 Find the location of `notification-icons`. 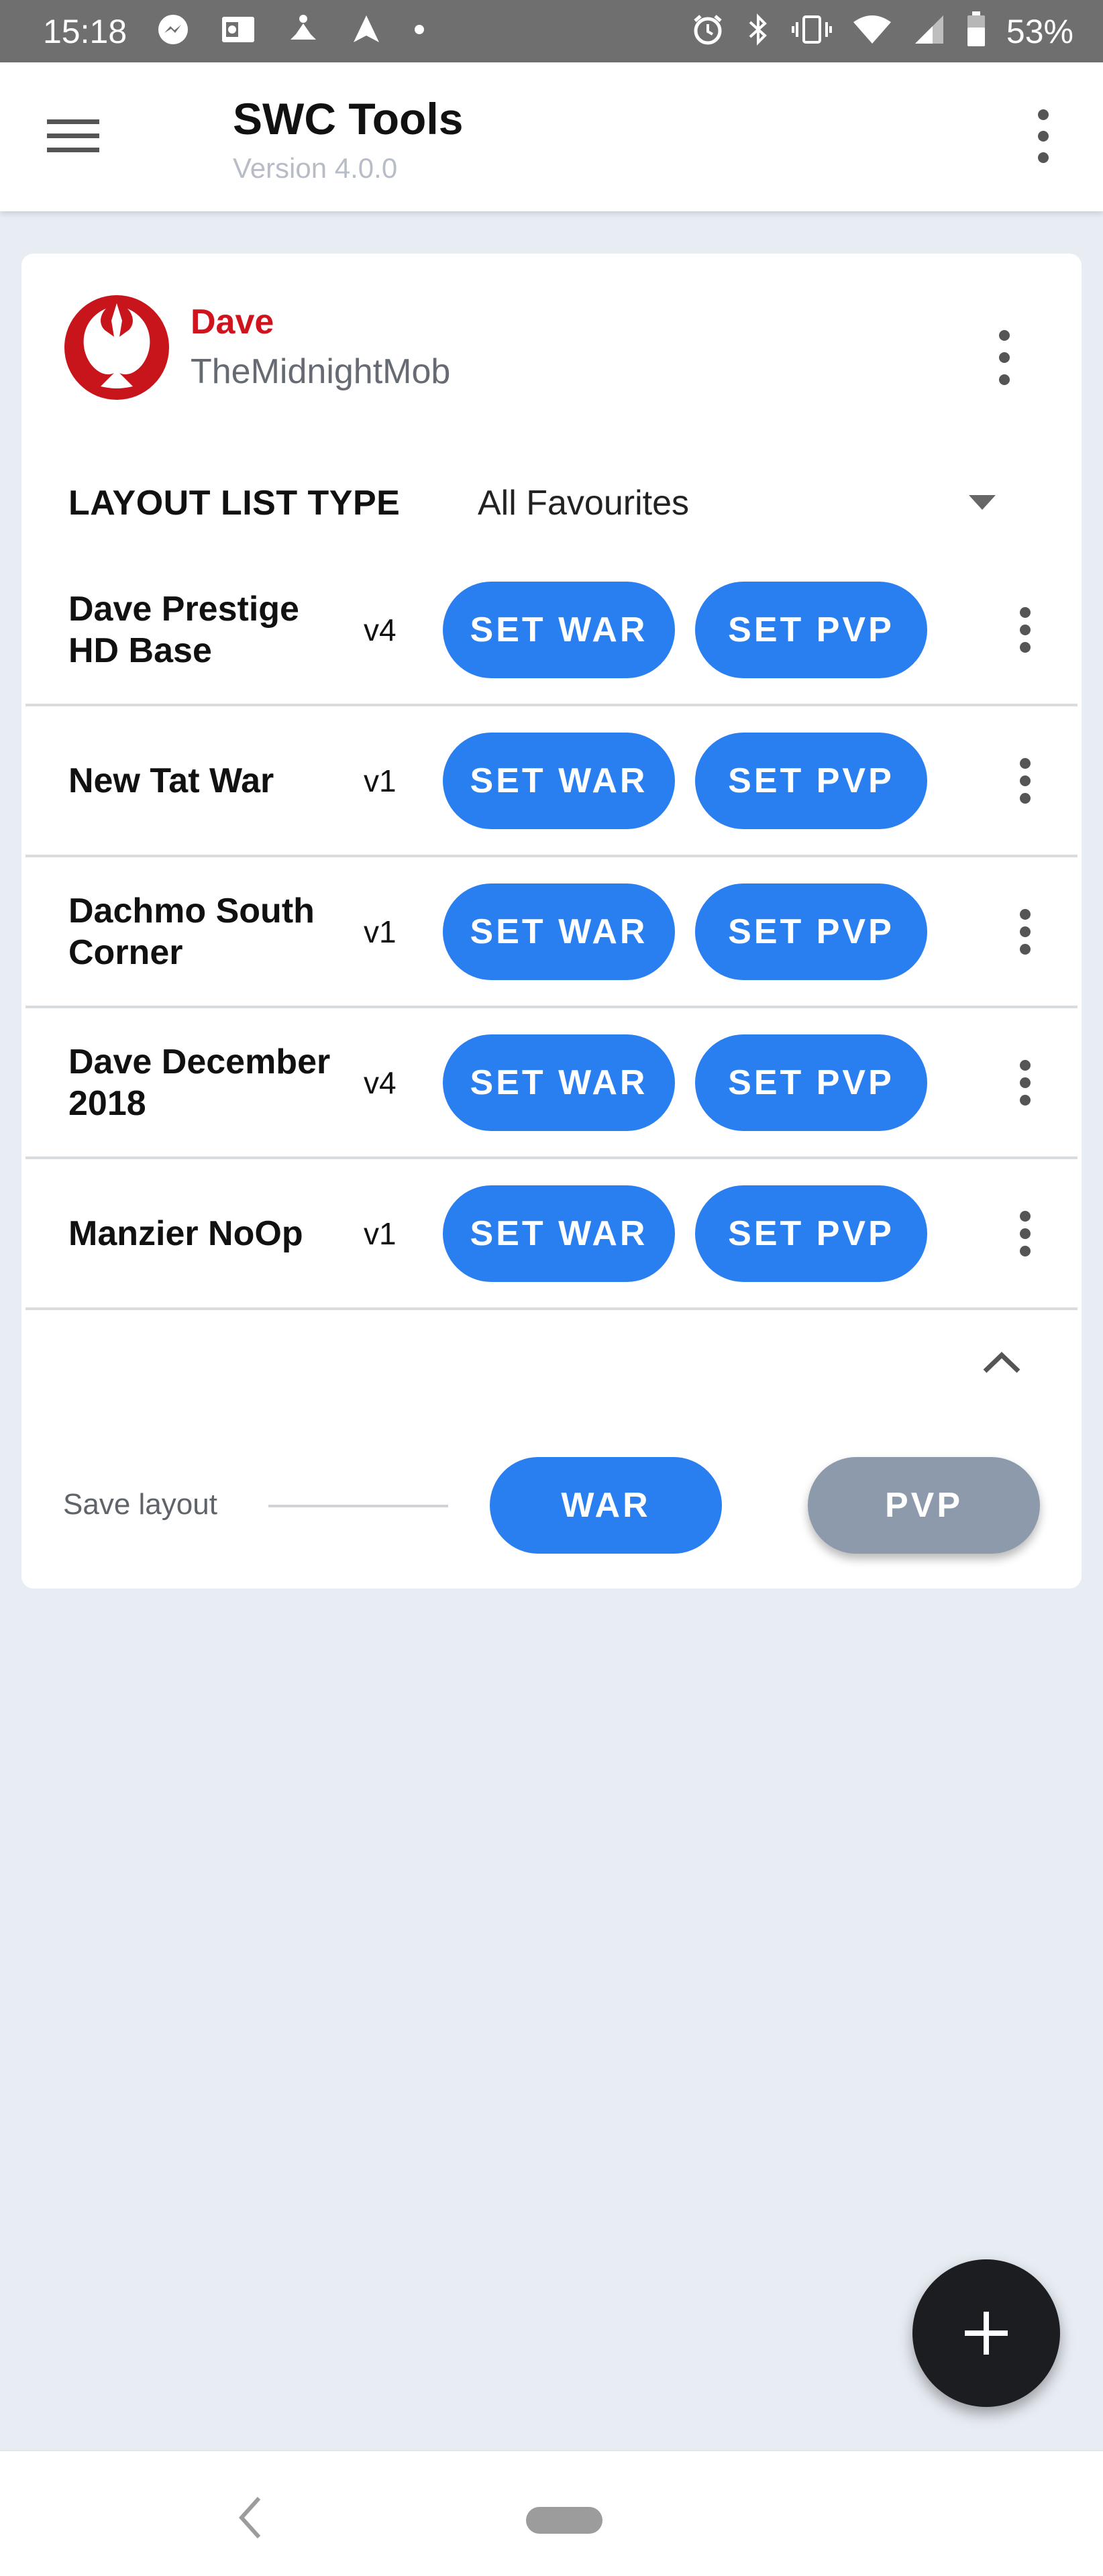

notification-icons is located at coordinates (291, 31).